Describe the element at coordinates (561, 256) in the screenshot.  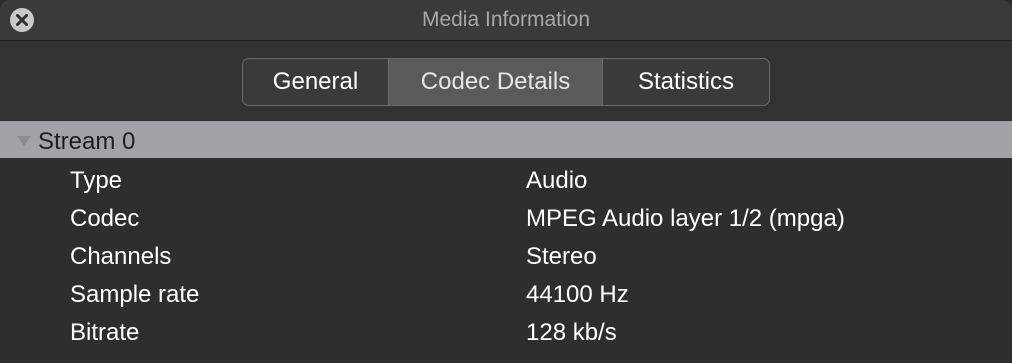
I see `detail-value: Stereo` at that location.